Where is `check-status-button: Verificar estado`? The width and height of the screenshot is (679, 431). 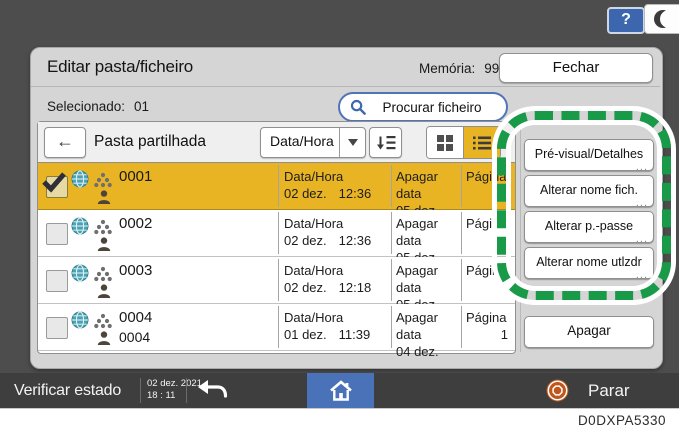
check-status-button: Verificar estado is located at coordinates (67, 390).